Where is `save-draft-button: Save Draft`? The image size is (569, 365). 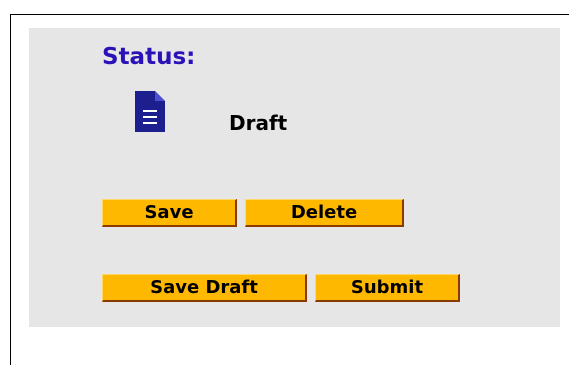
save-draft-button: Save Draft is located at coordinates (204, 288).